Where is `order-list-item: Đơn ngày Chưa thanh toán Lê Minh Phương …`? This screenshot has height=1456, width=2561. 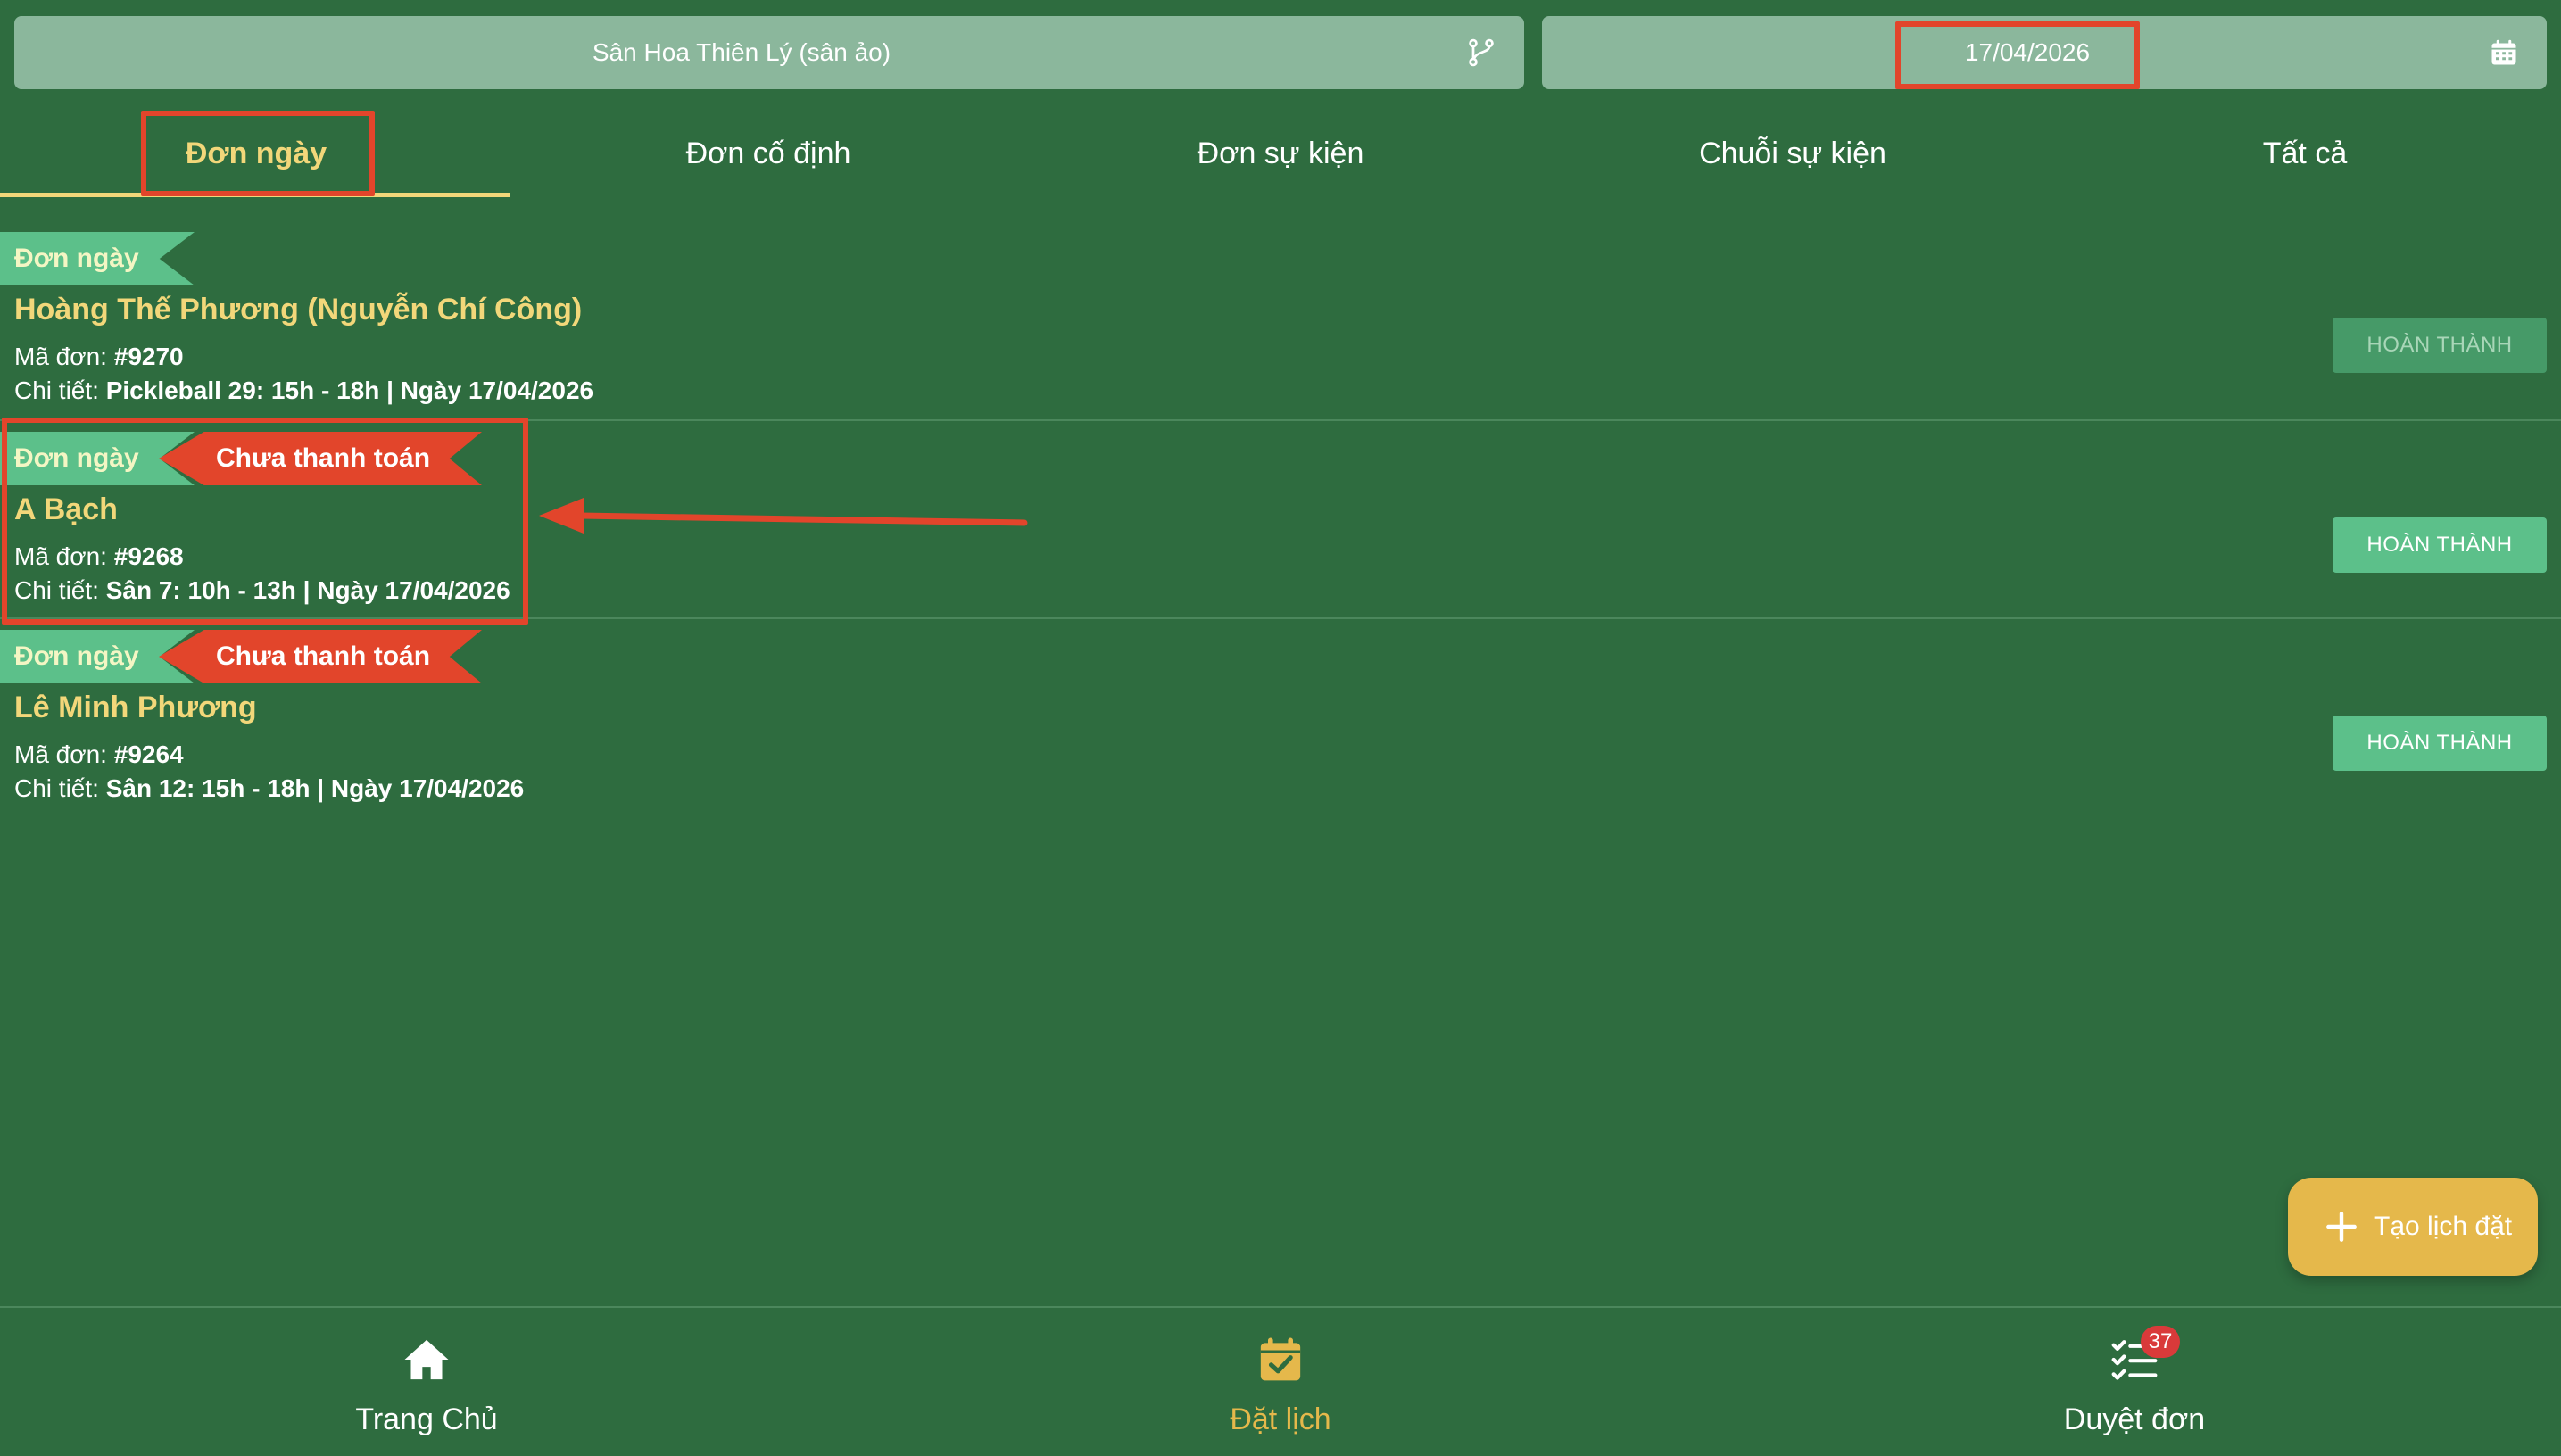
order-list-item: Đơn ngày Chưa thanh toán Lê Minh Phương … is located at coordinates (1280, 717).